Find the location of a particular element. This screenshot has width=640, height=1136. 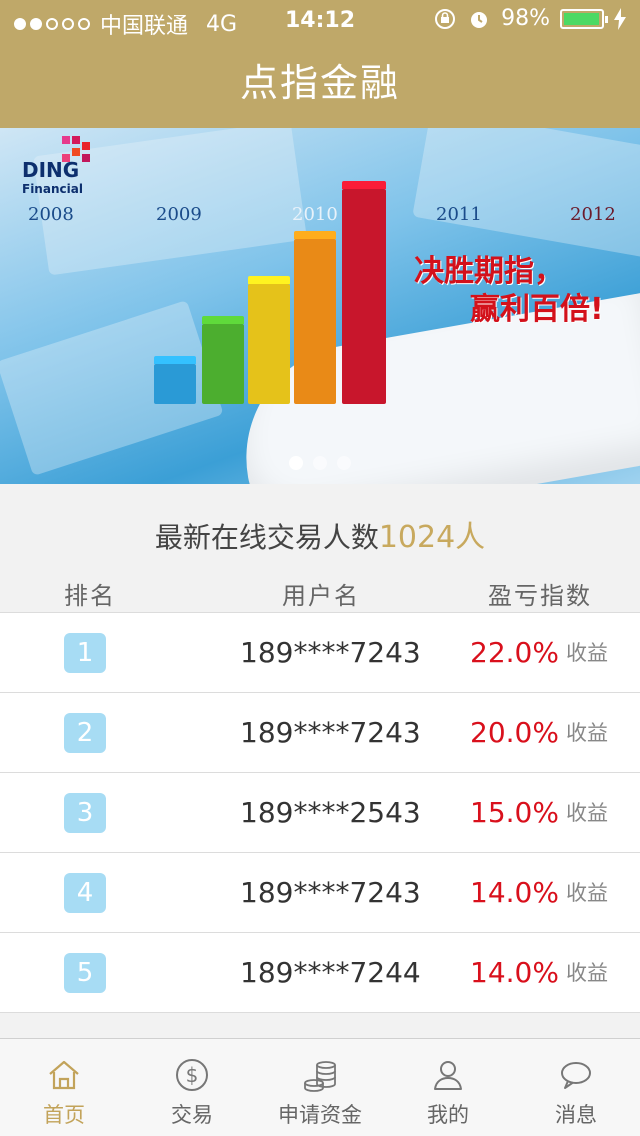

username: 189****2543 is located at coordinates (330, 812).